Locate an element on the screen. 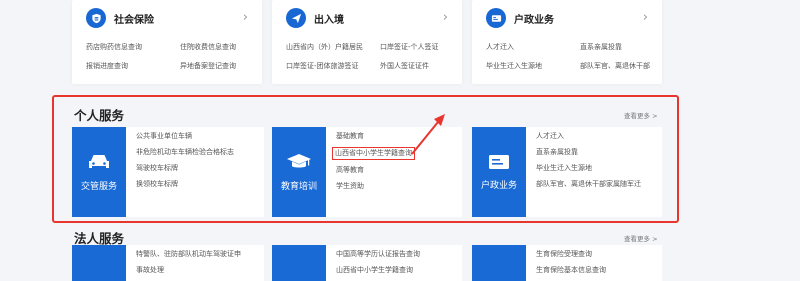  service-item: 事故处理 is located at coordinates (188, 270).